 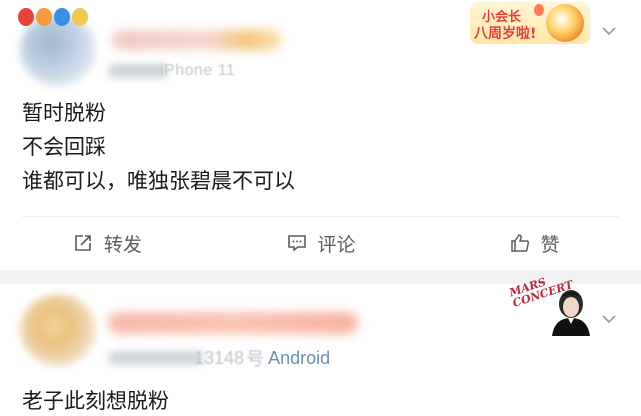 What do you see at coordinates (158, 147) in the screenshot?
I see `post-content: 暂时脱粉 不会回踩 谁都可以，唯独张碧晨不可以` at bounding box center [158, 147].